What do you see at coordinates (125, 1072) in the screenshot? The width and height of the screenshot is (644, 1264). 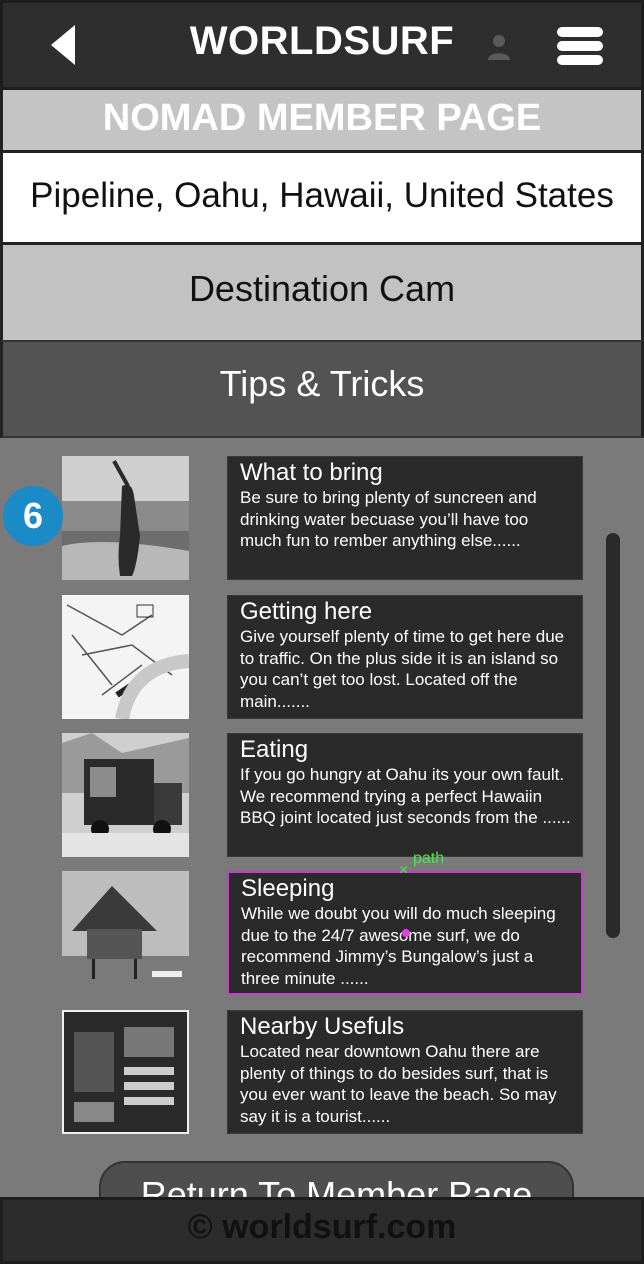 I see `tip-photo-shop-shelf` at bounding box center [125, 1072].